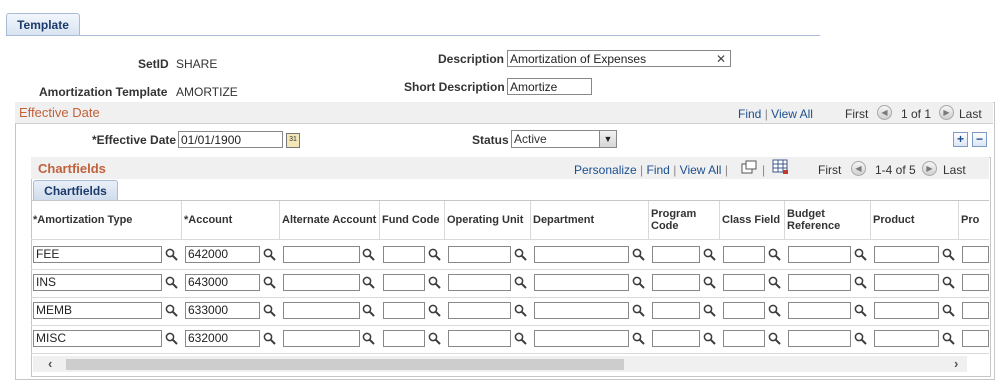  I want to click on column-header: *Amortization Type, so click(106, 220).